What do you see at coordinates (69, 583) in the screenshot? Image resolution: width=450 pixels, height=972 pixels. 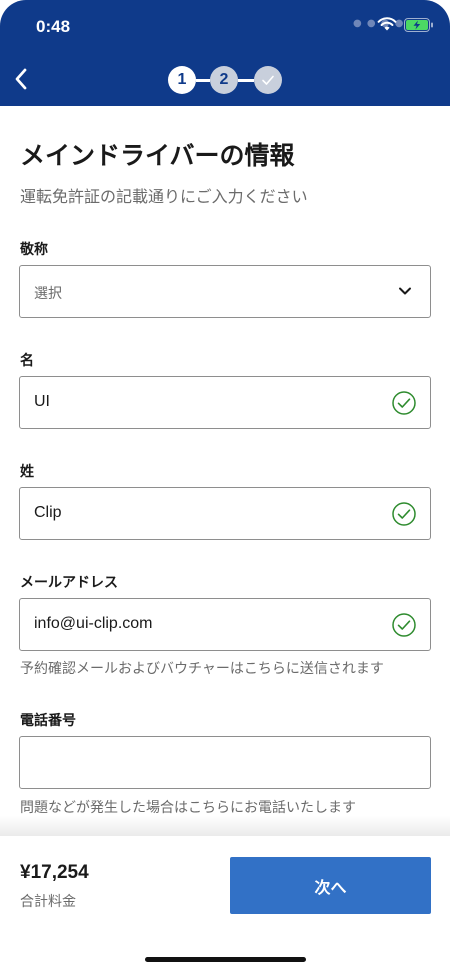 I see `email-label: メールアドレス` at bounding box center [69, 583].